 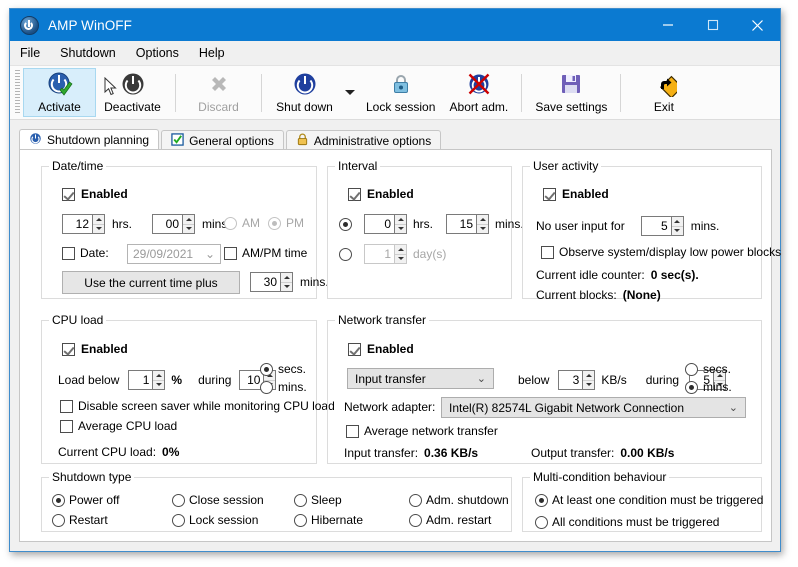 What do you see at coordinates (663, 107) in the screenshot?
I see `exit-label: Exit` at bounding box center [663, 107].